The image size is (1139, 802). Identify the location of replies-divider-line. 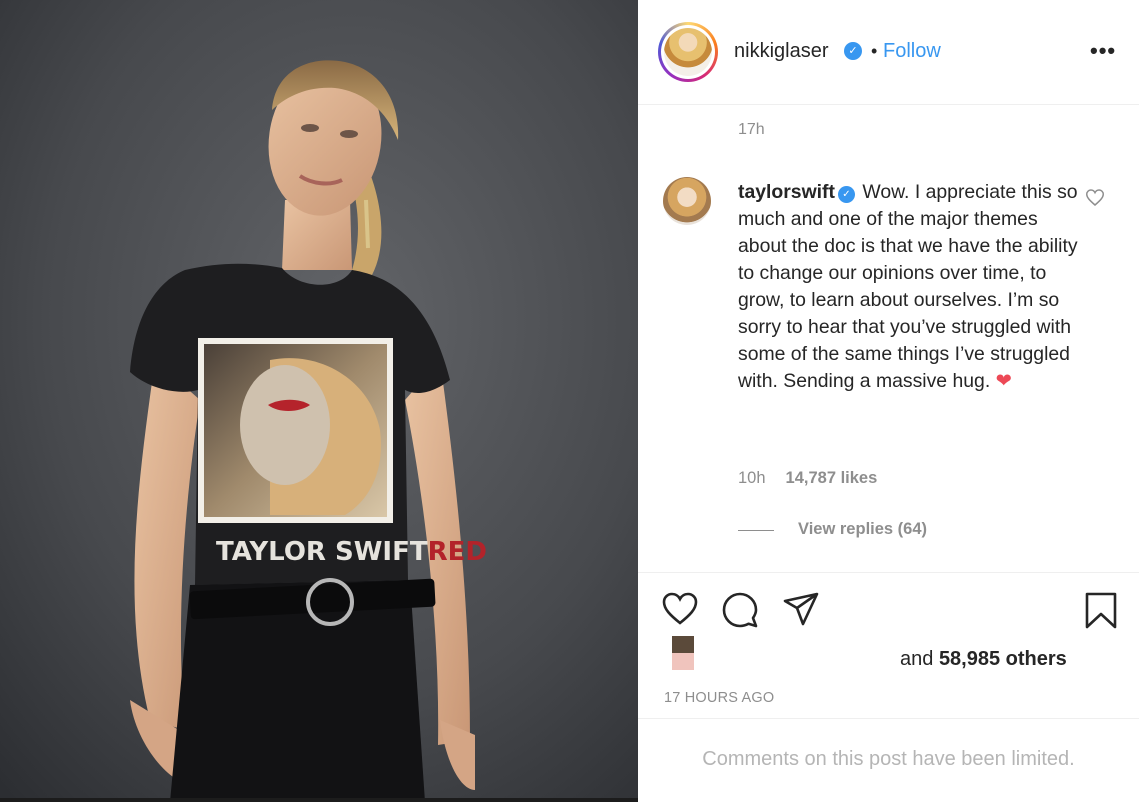
(756, 530).